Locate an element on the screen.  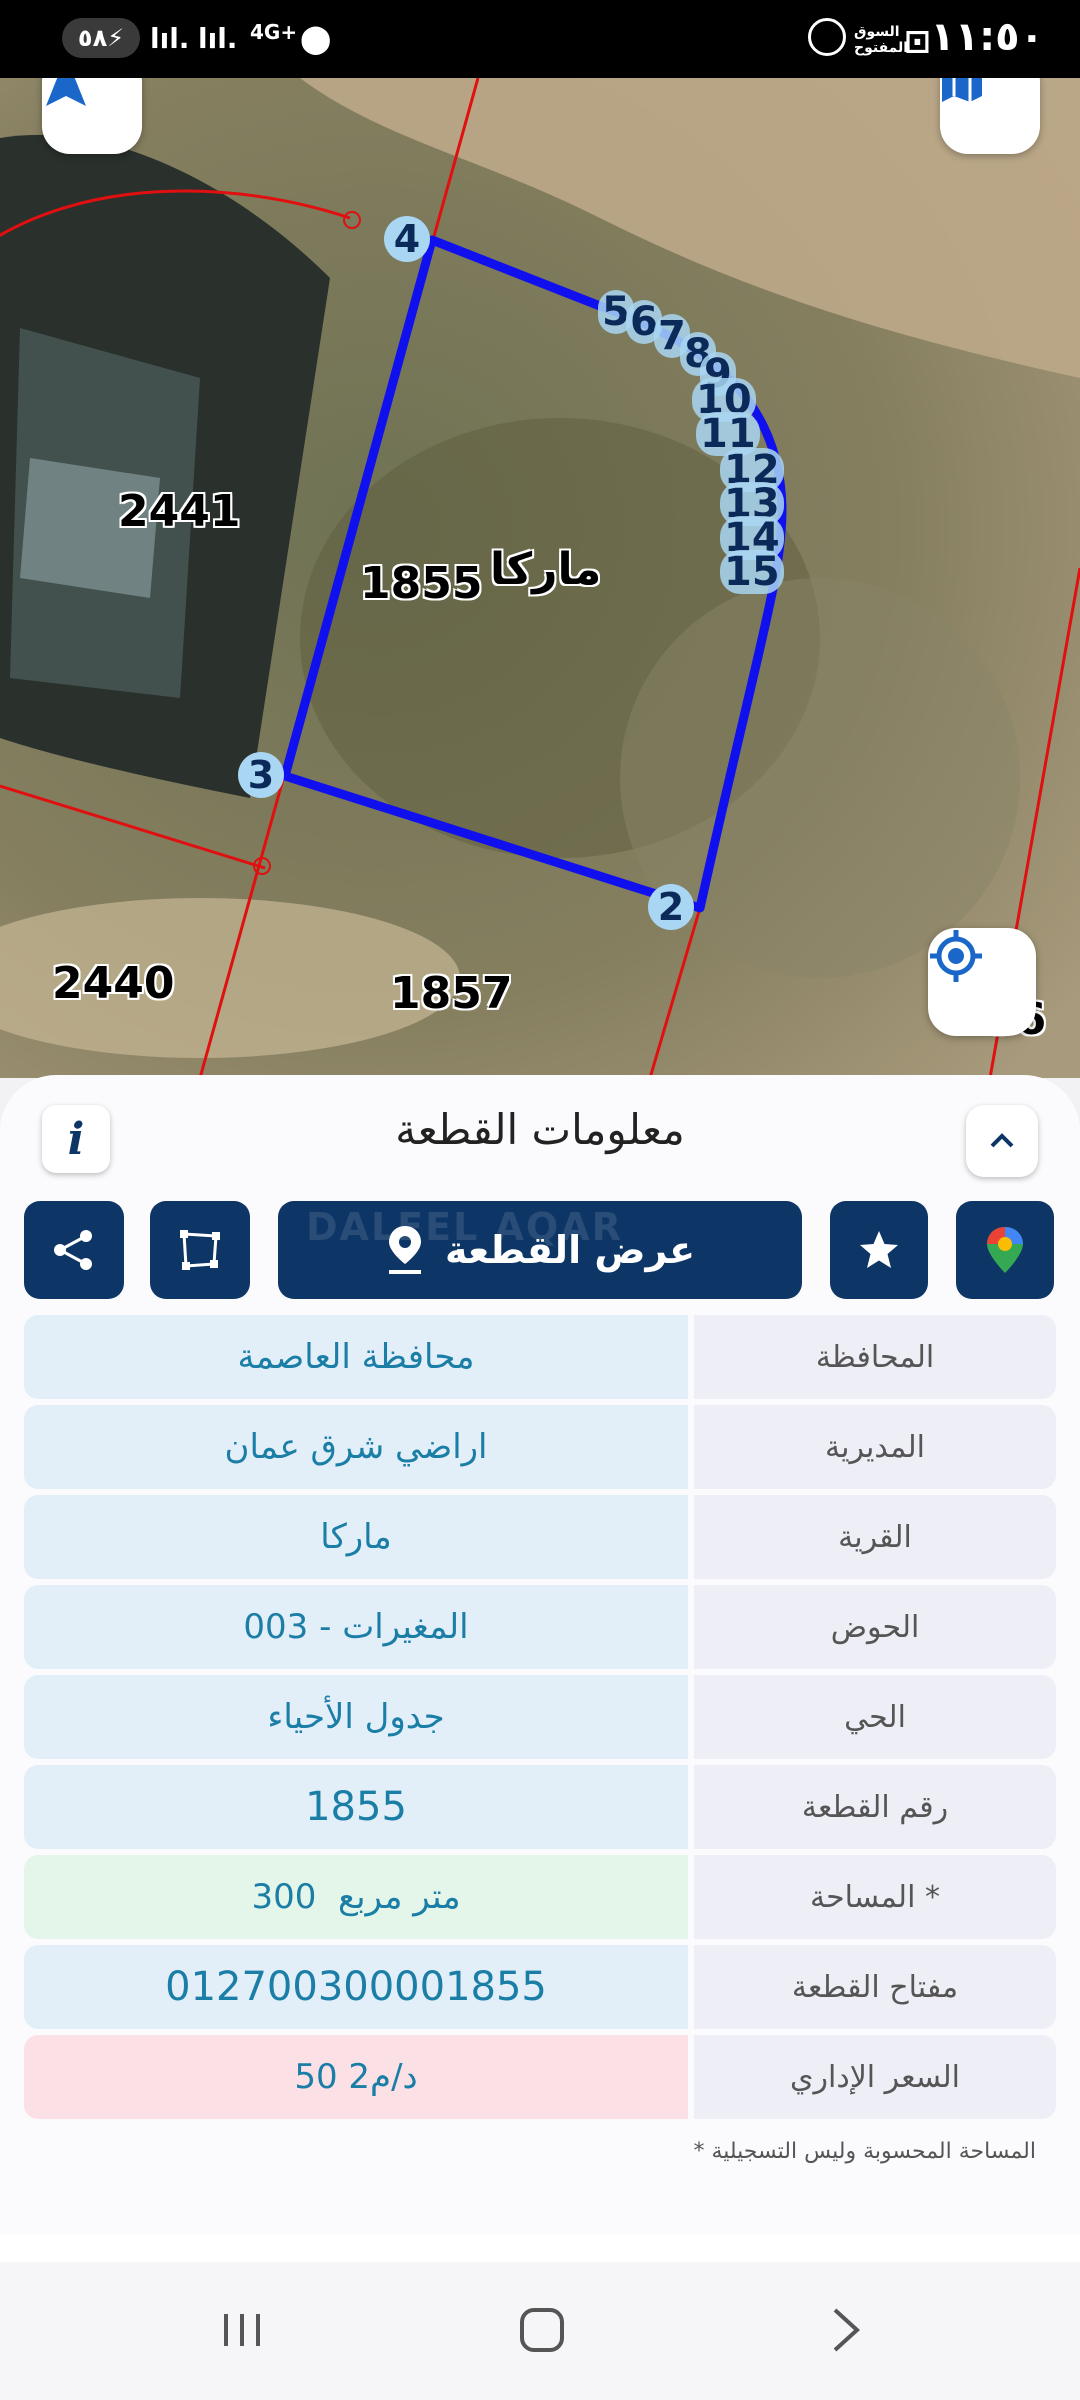
parcel-key-label: مفتاح القطعة is located at coordinates (875, 1987).